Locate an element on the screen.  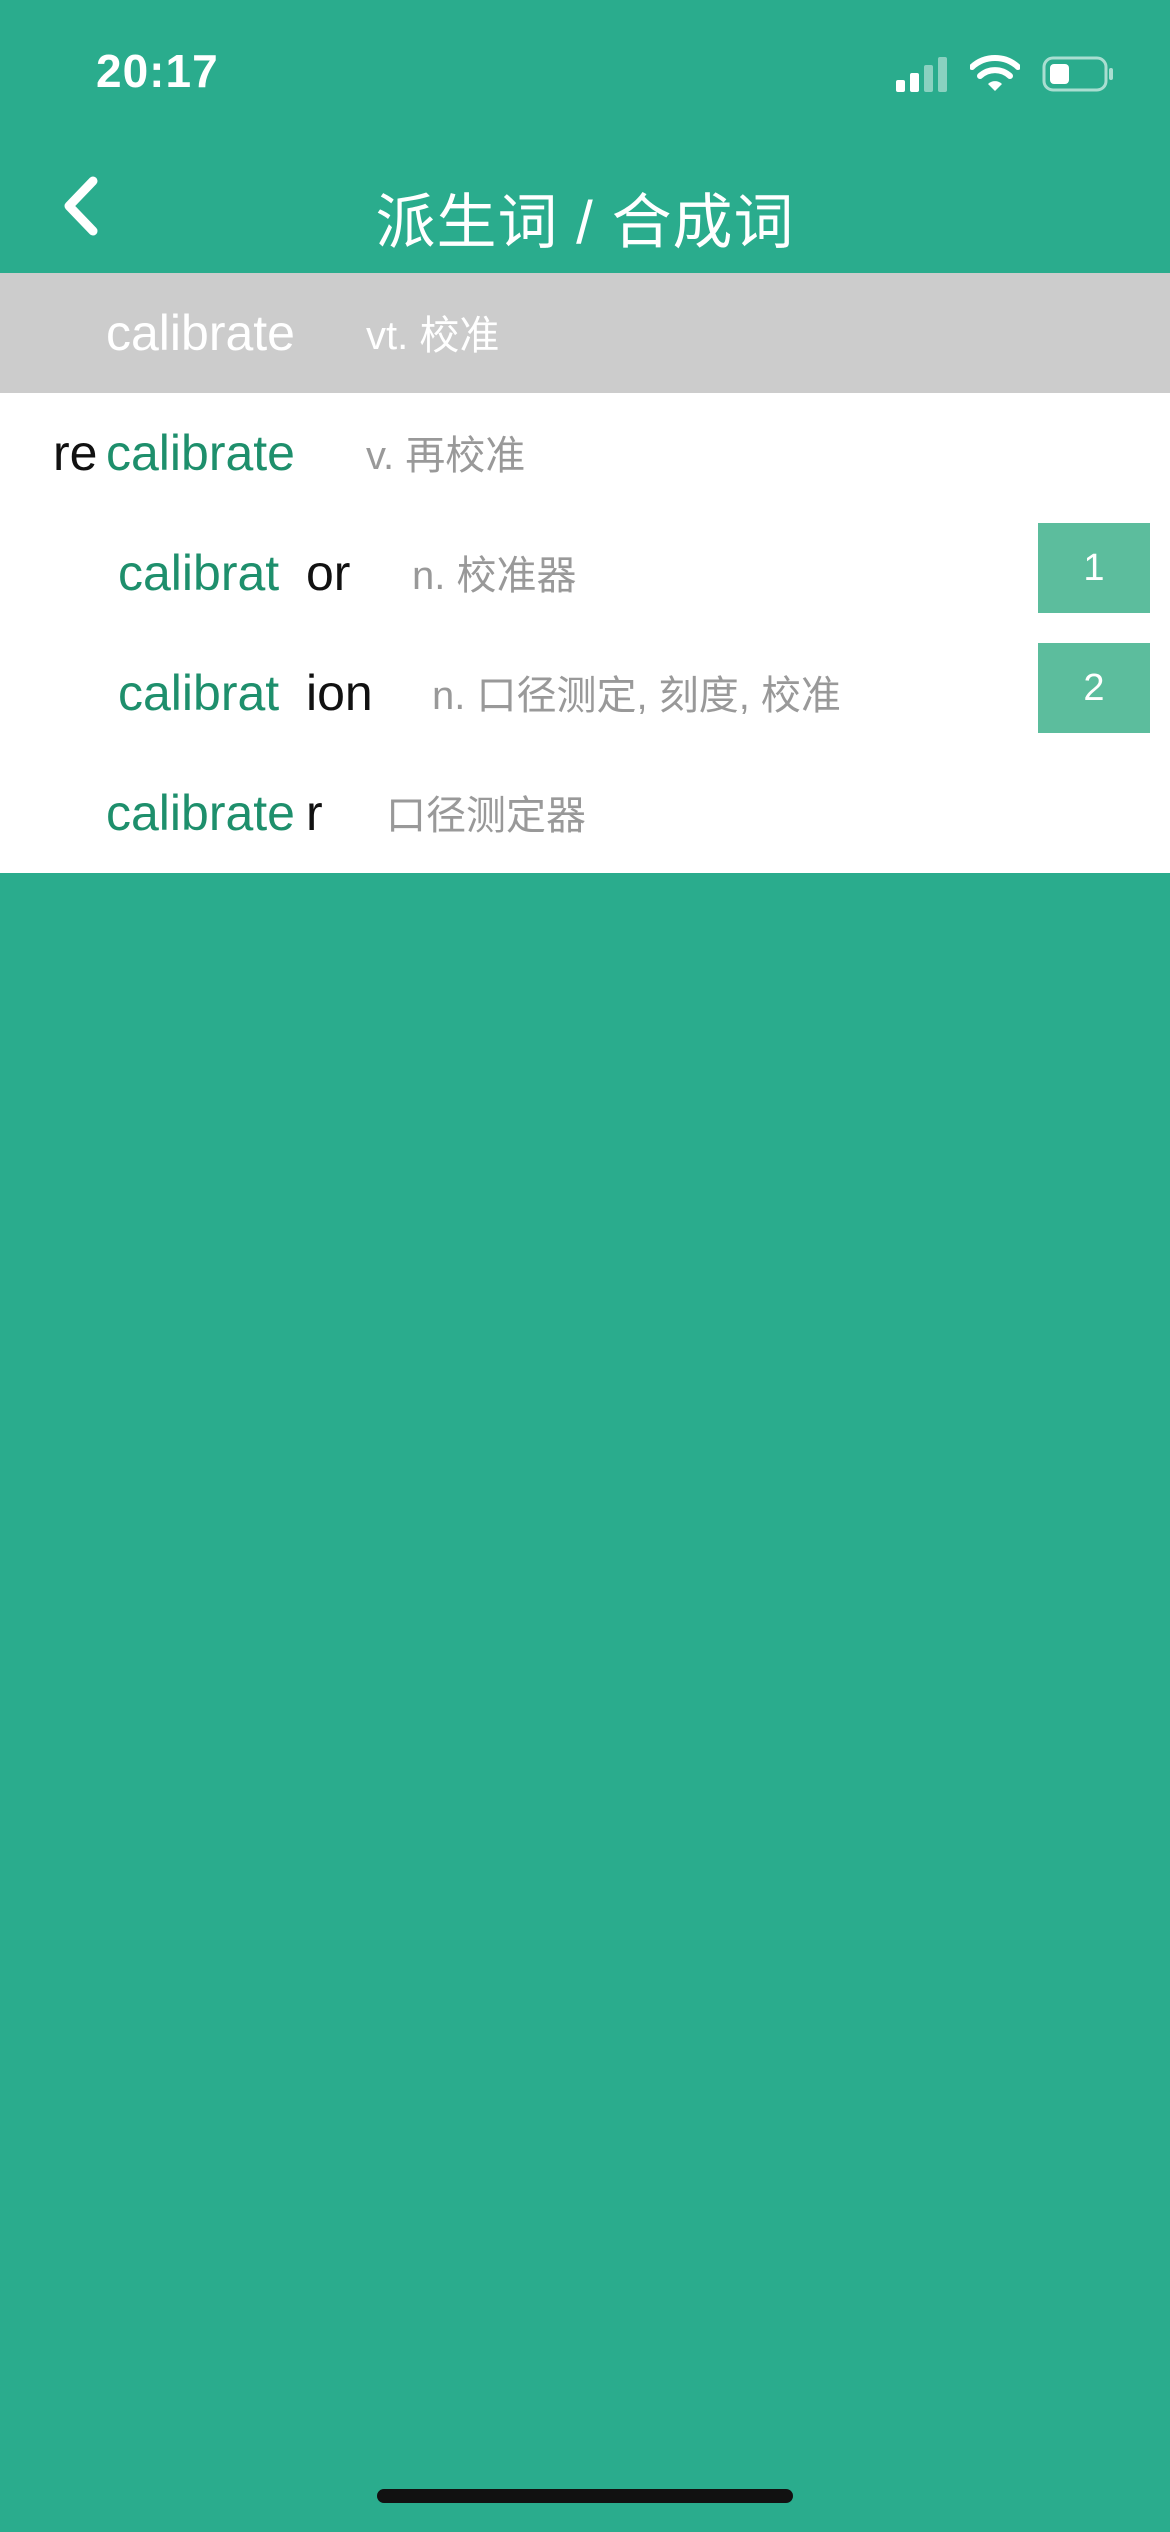
cellular-signal-icon is located at coordinates (921, 74).